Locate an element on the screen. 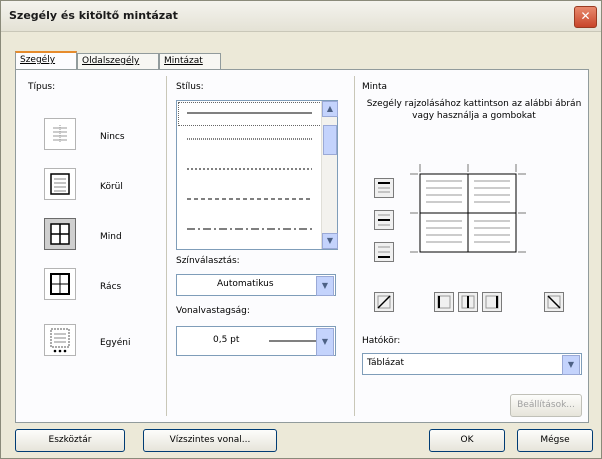 Image resolution: width=602 pixels, height=459 pixels. type-label: Típus: is located at coordinates (42, 87).